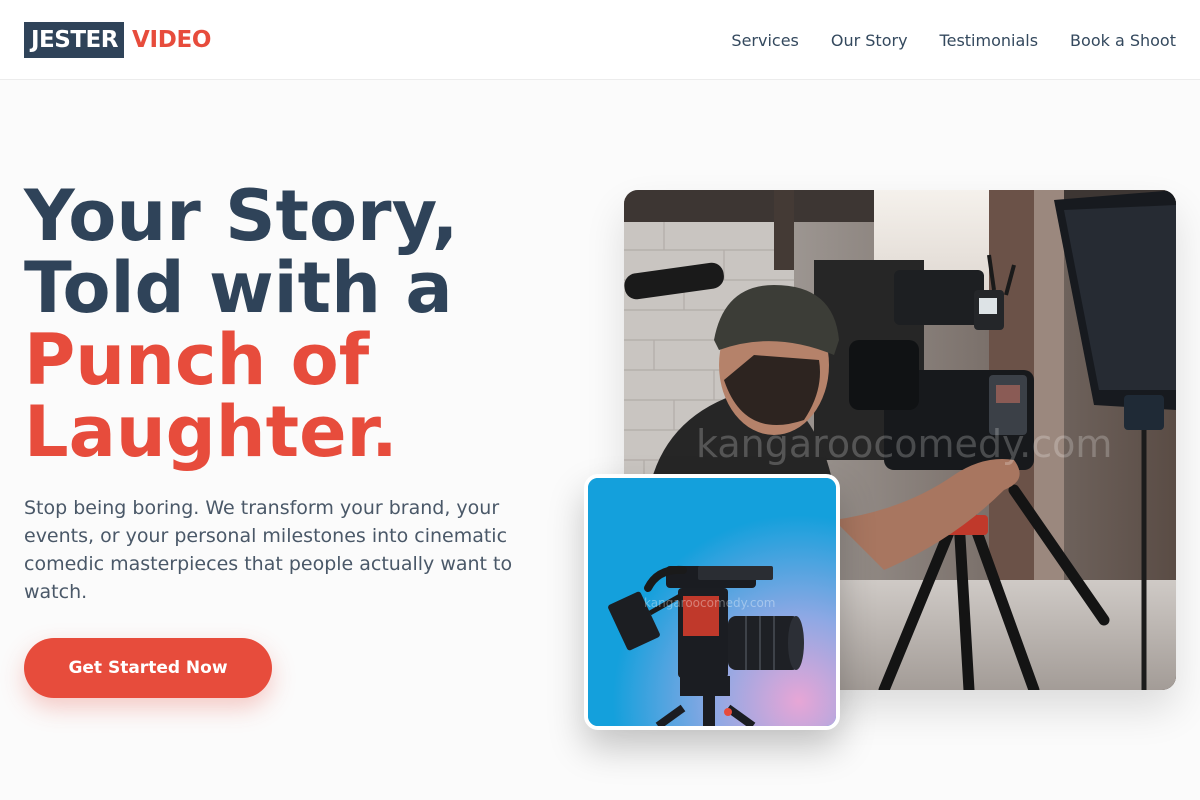  I want to click on hero-title-accent-line-2: Laughter., so click(211, 432).